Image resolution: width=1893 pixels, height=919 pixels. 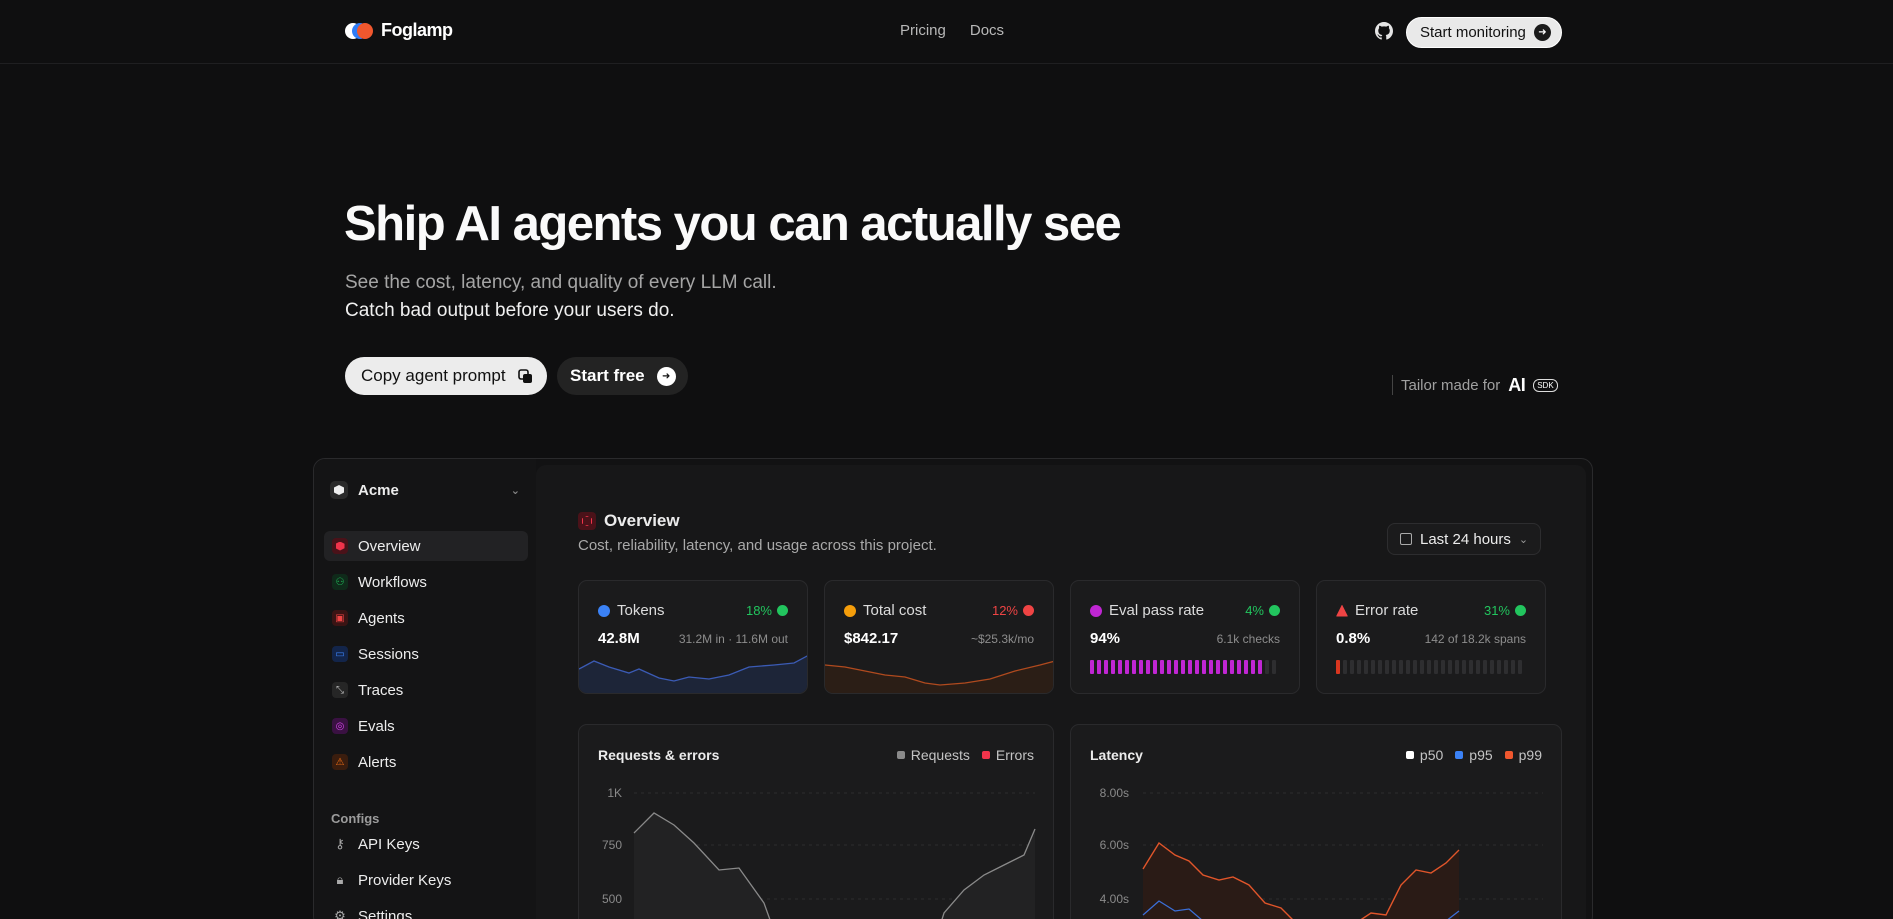 What do you see at coordinates (510, 310) in the screenshot?
I see `hero-subtitle-2: Catch bad output before your users do.` at bounding box center [510, 310].